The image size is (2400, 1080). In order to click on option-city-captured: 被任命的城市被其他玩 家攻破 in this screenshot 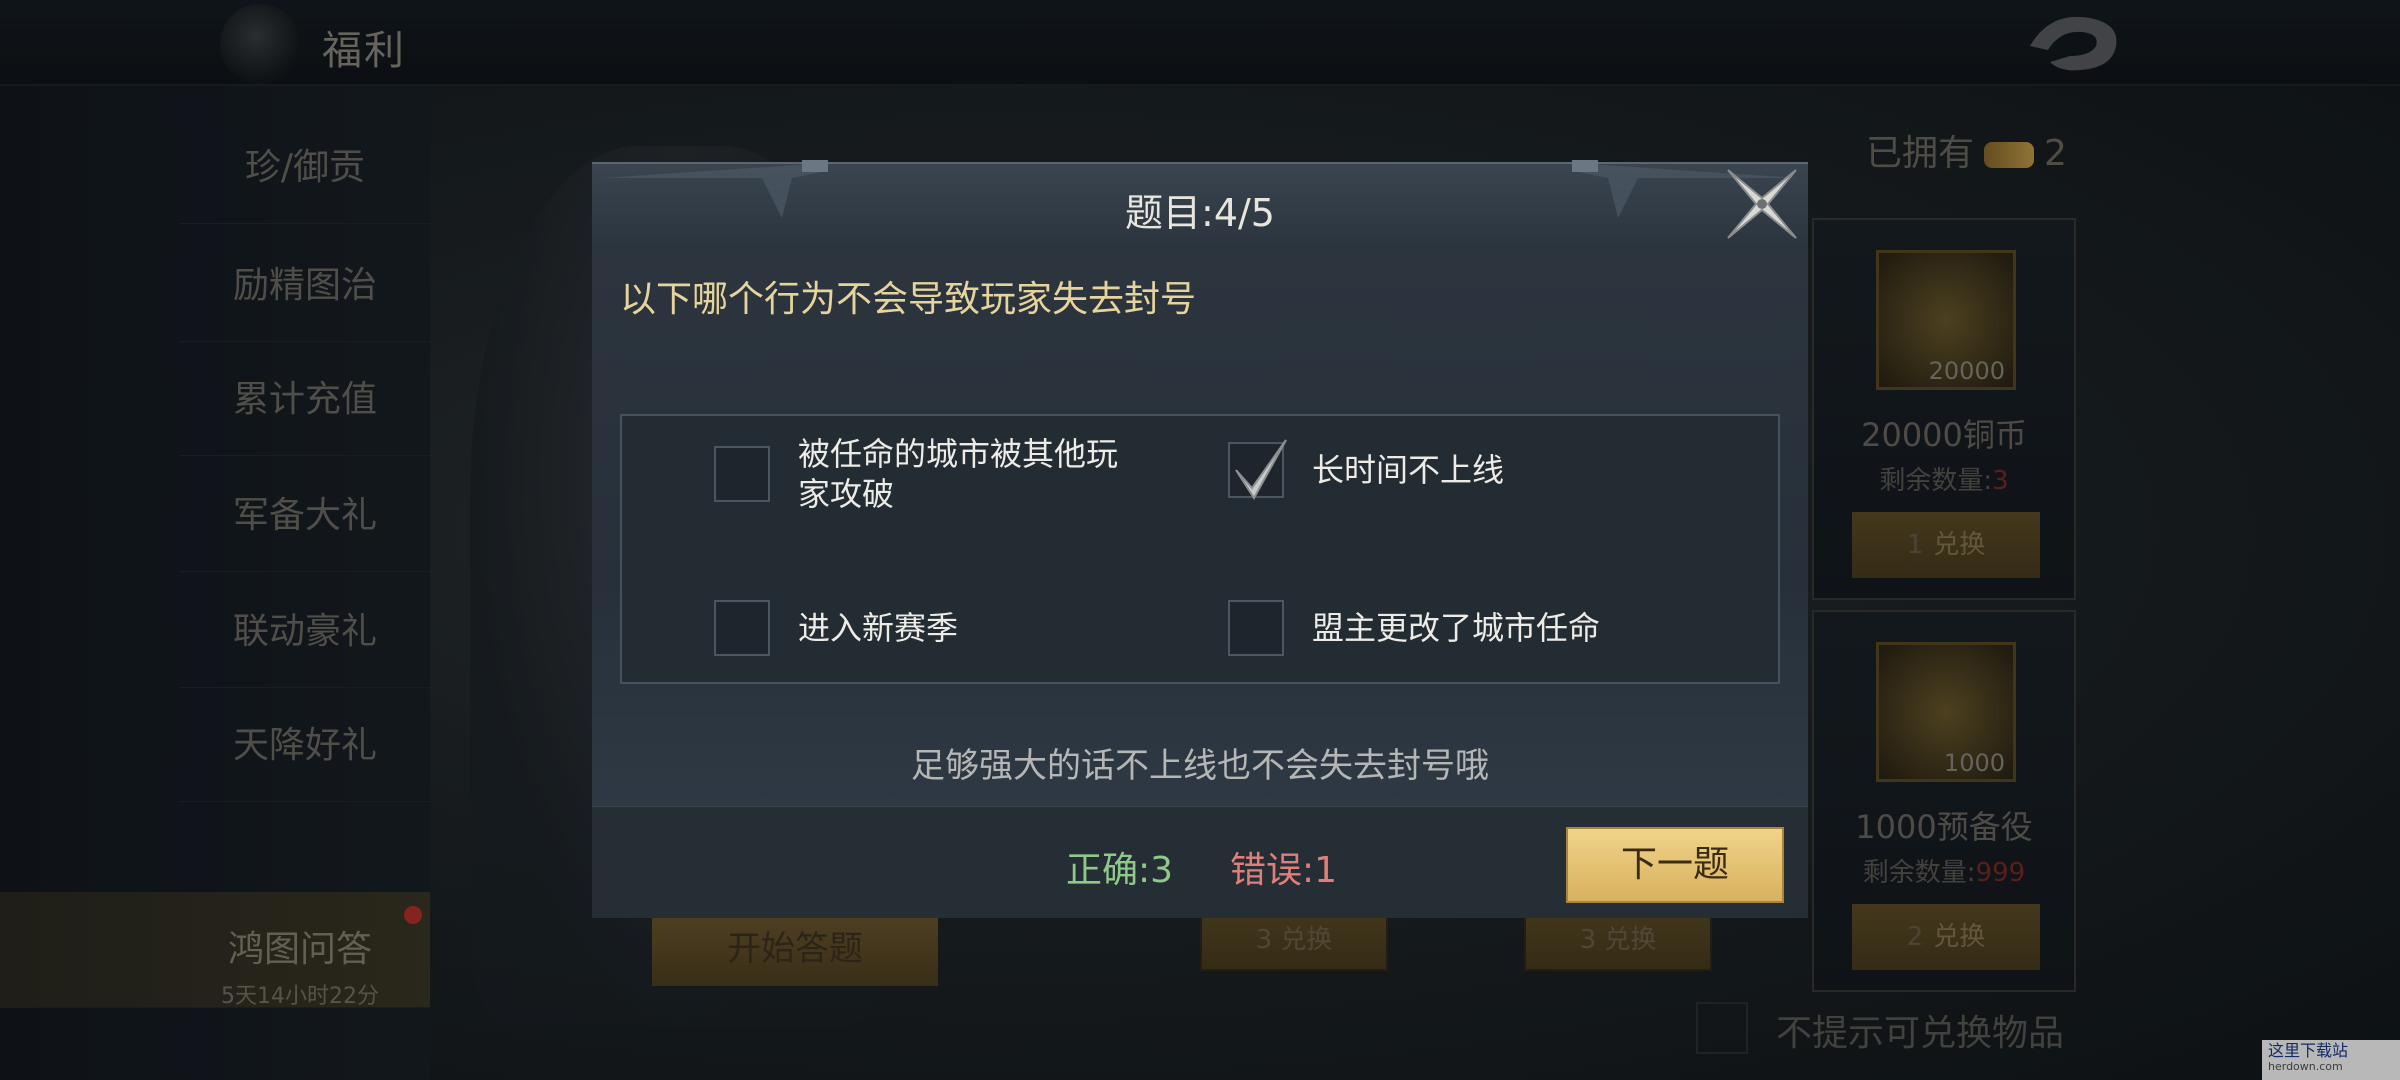, I will do `click(916, 474)`.